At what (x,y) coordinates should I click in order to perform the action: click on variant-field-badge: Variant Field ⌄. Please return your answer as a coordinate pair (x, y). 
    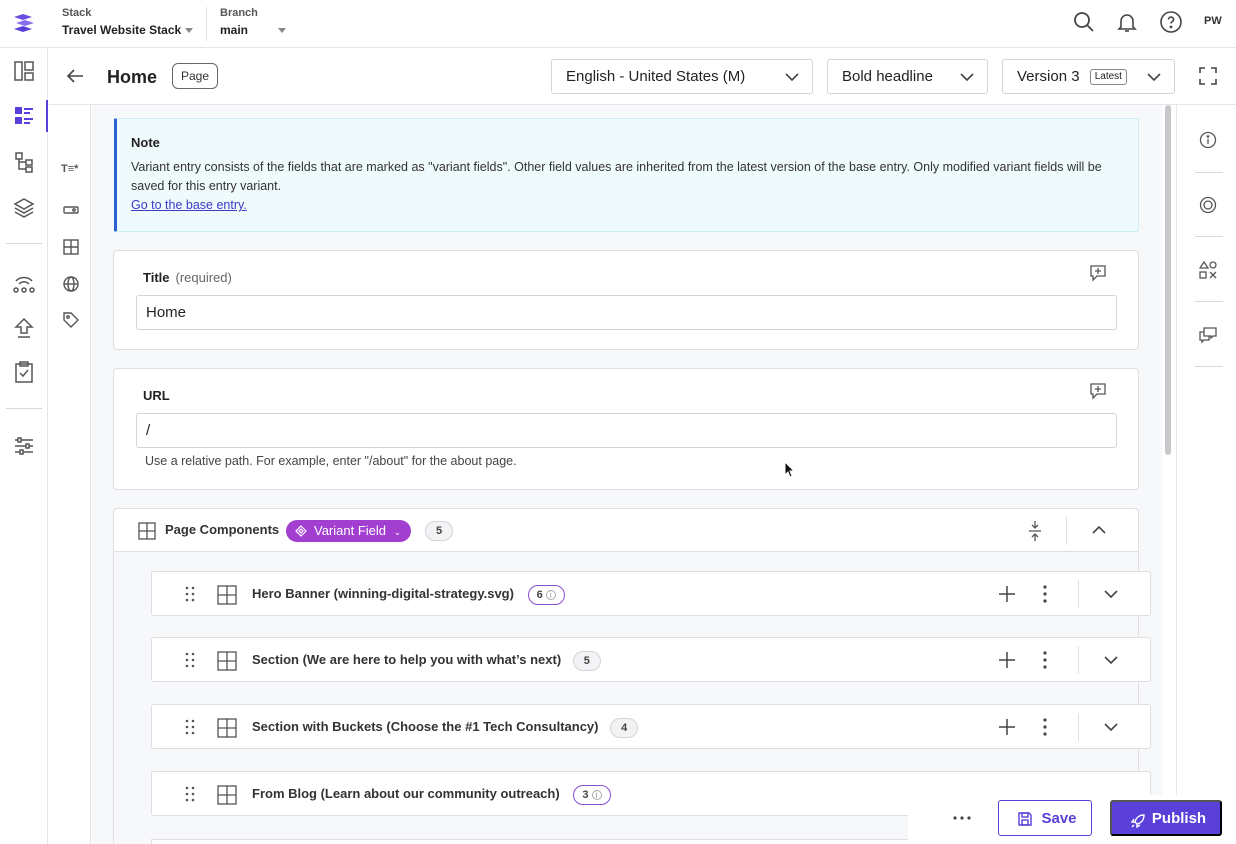
    Looking at the image, I should click on (349, 531).